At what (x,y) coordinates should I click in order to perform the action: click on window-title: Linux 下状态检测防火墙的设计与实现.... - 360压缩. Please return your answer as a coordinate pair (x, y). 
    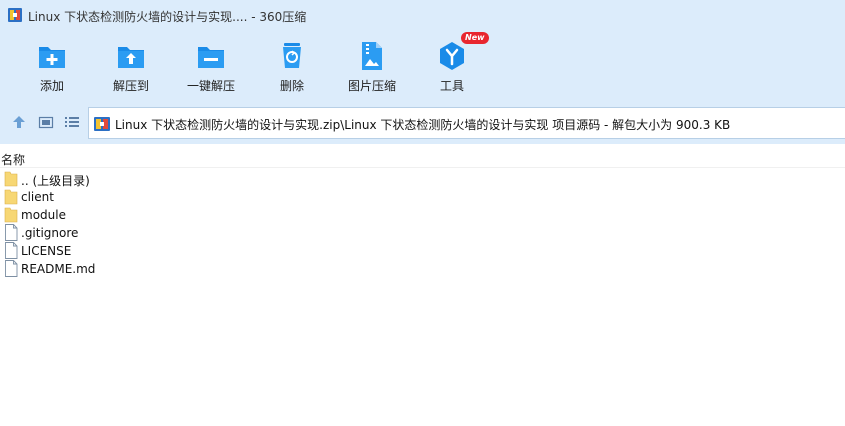
    Looking at the image, I should click on (167, 17).